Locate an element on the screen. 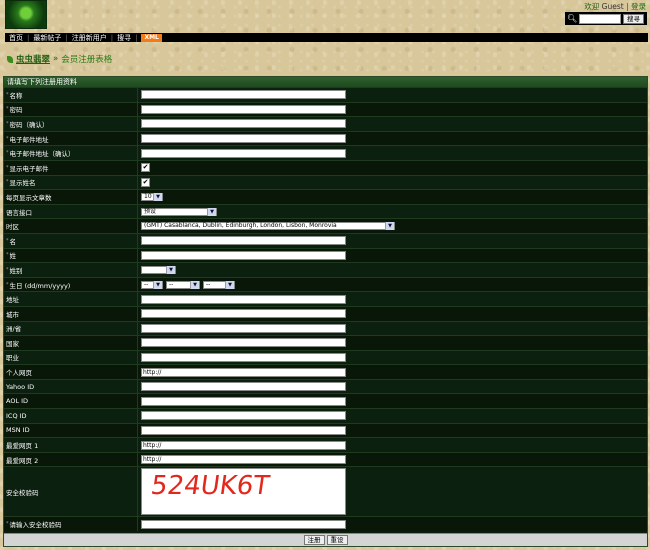 The image size is (650, 550). field-label: 洲/省 is located at coordinates (71, 328).